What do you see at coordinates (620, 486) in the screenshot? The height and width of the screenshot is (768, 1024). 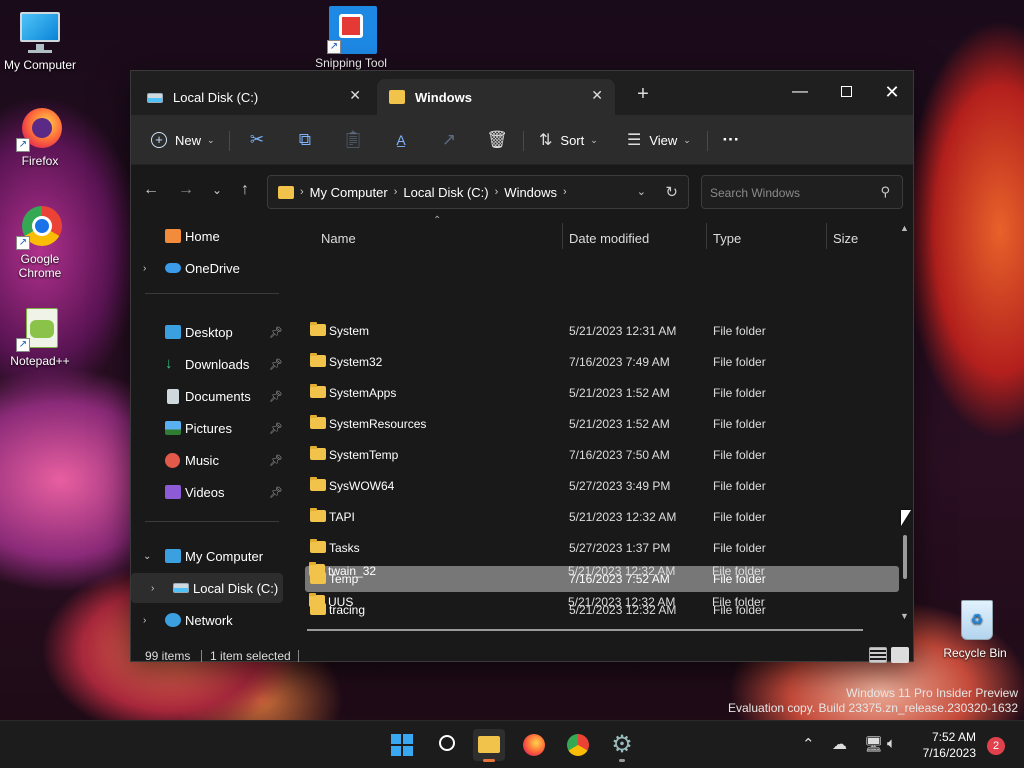 I see `file-date: 5/27/2023 3:49 PM` at bounding box center [620, 486].